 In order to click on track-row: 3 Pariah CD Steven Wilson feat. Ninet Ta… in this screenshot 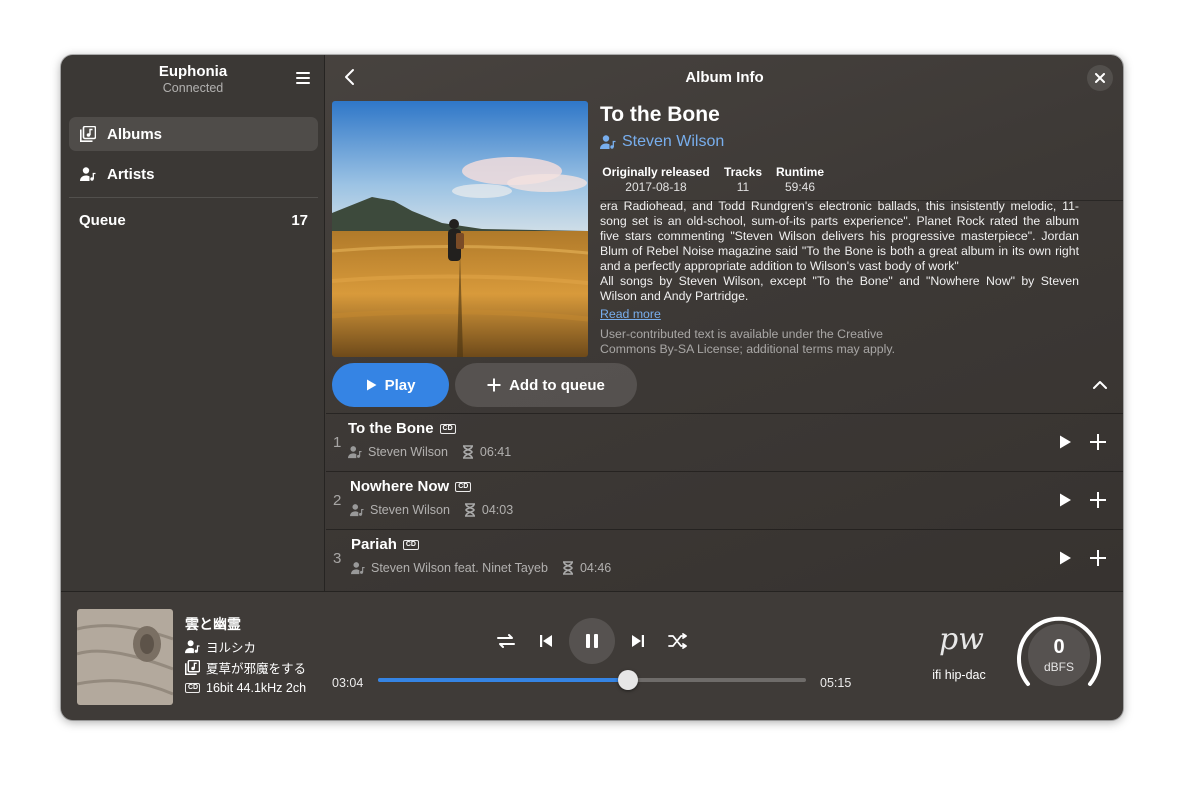, I will do `click(724, 558)`.